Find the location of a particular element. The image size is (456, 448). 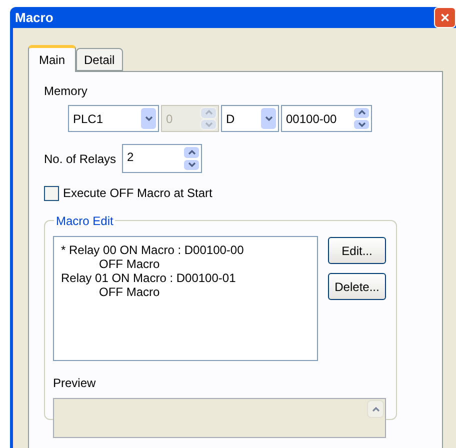

address-spinbox: 00100-00 is located at coordinates (326, 118).